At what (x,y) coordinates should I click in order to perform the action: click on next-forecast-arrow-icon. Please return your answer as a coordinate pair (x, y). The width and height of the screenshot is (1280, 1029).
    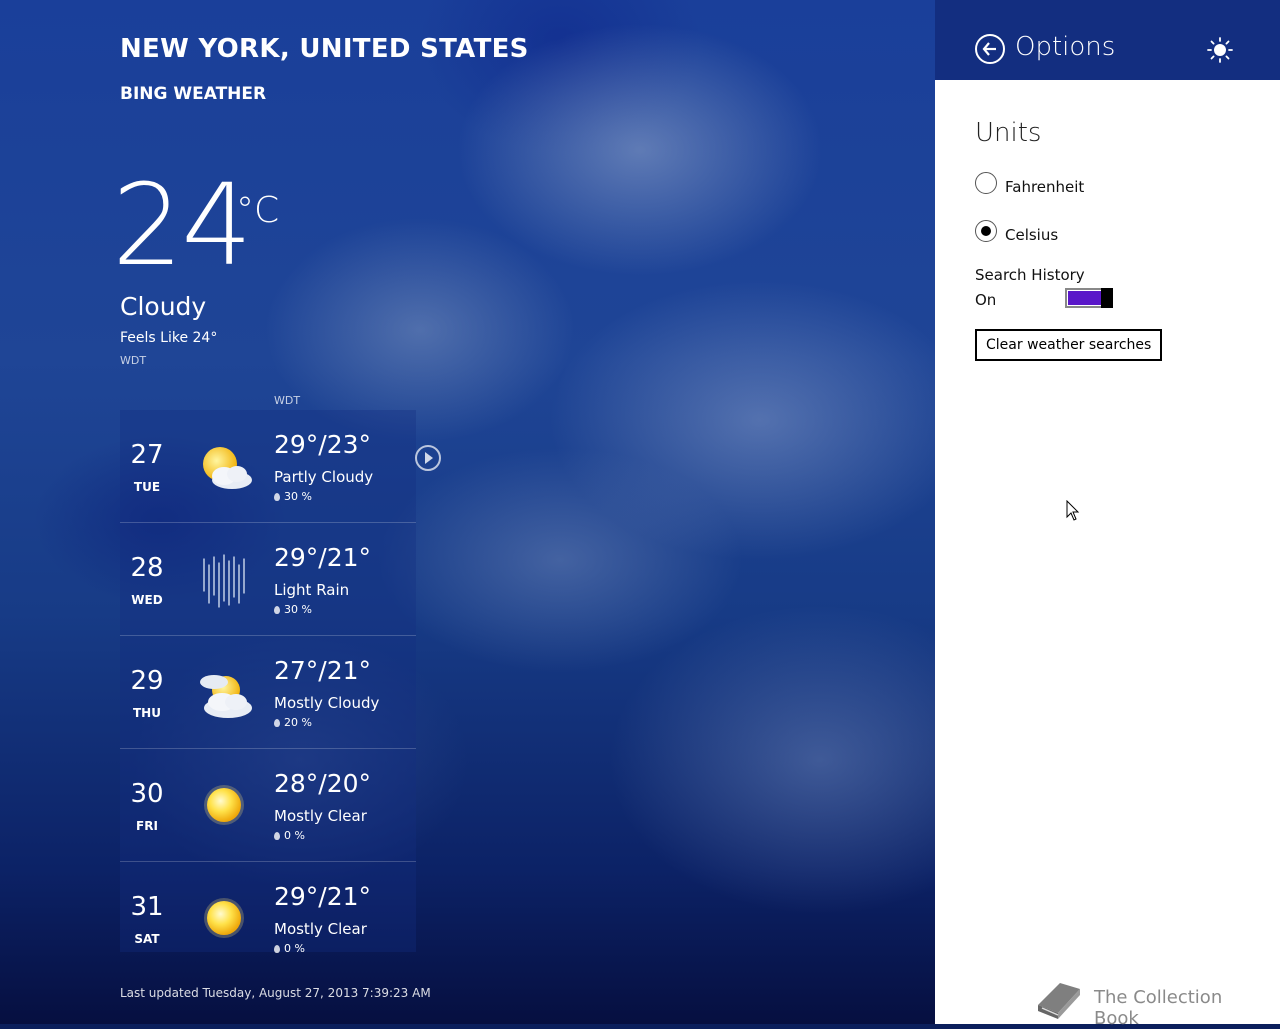
    Looking at the image, I should click on (428, 458).